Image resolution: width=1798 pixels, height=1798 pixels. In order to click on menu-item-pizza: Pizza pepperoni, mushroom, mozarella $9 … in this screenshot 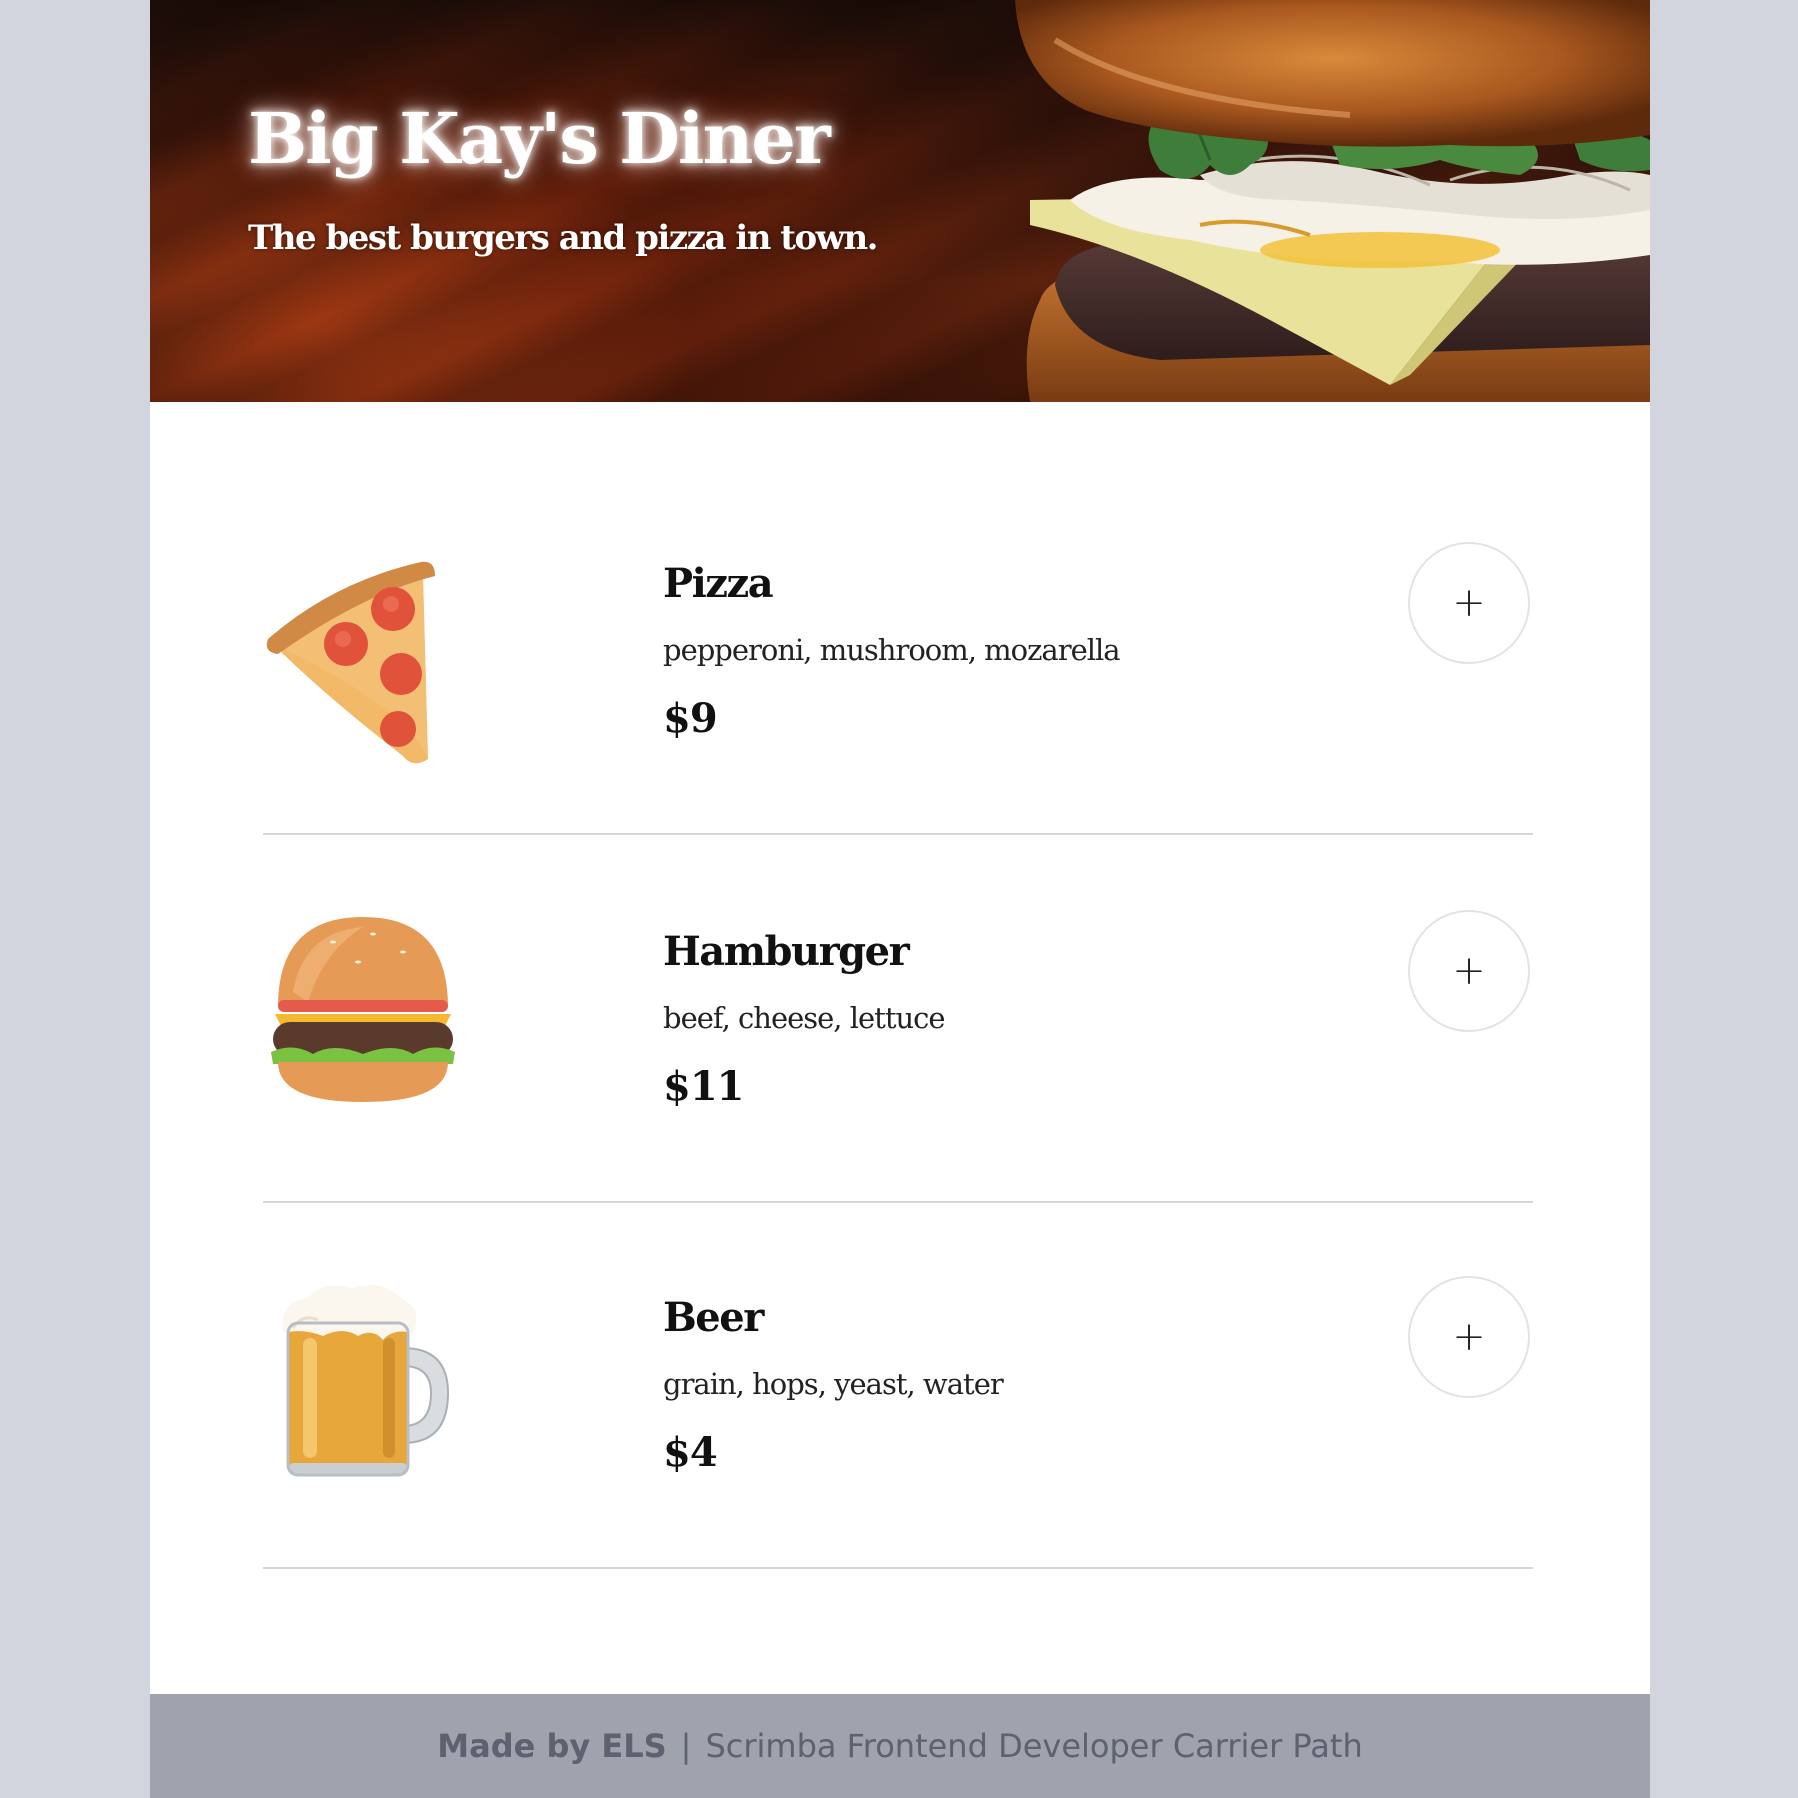, I will do `click(898, 651)`.